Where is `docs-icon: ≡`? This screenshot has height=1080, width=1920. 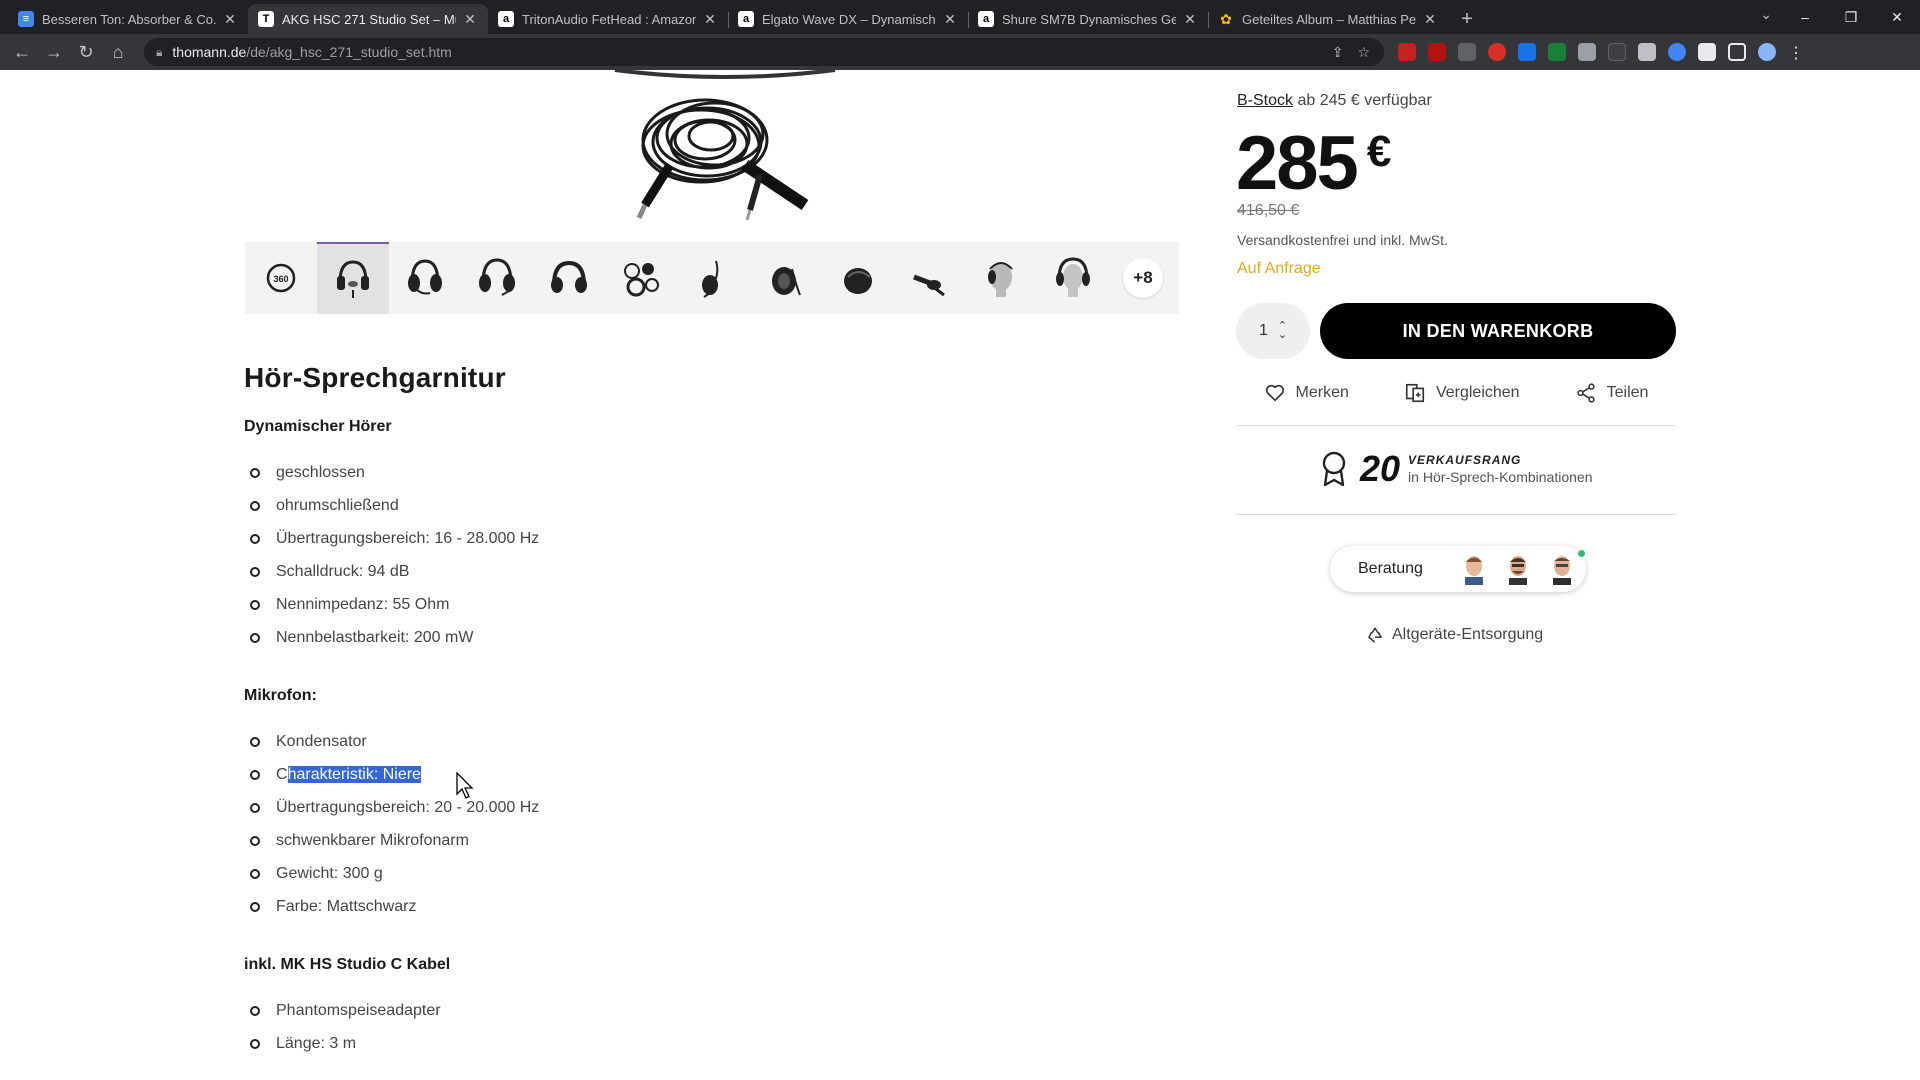
docs-icon: ≡ is located at coordinates (26, 19).